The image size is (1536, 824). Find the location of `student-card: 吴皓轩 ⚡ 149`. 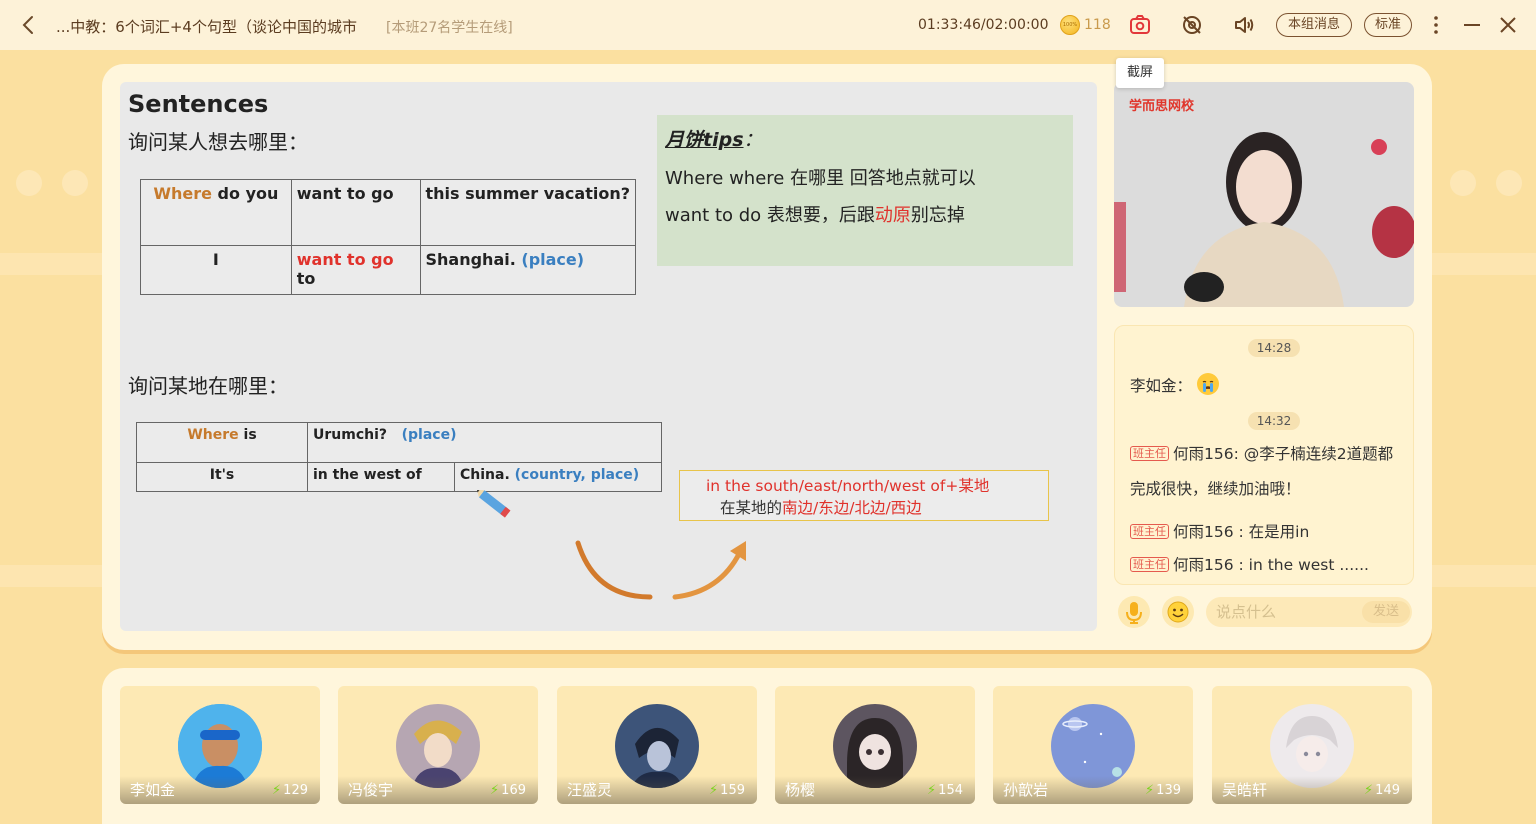

student-card: 吴皓轩 ⚡ 149 is located at coordinates (1312, 745).